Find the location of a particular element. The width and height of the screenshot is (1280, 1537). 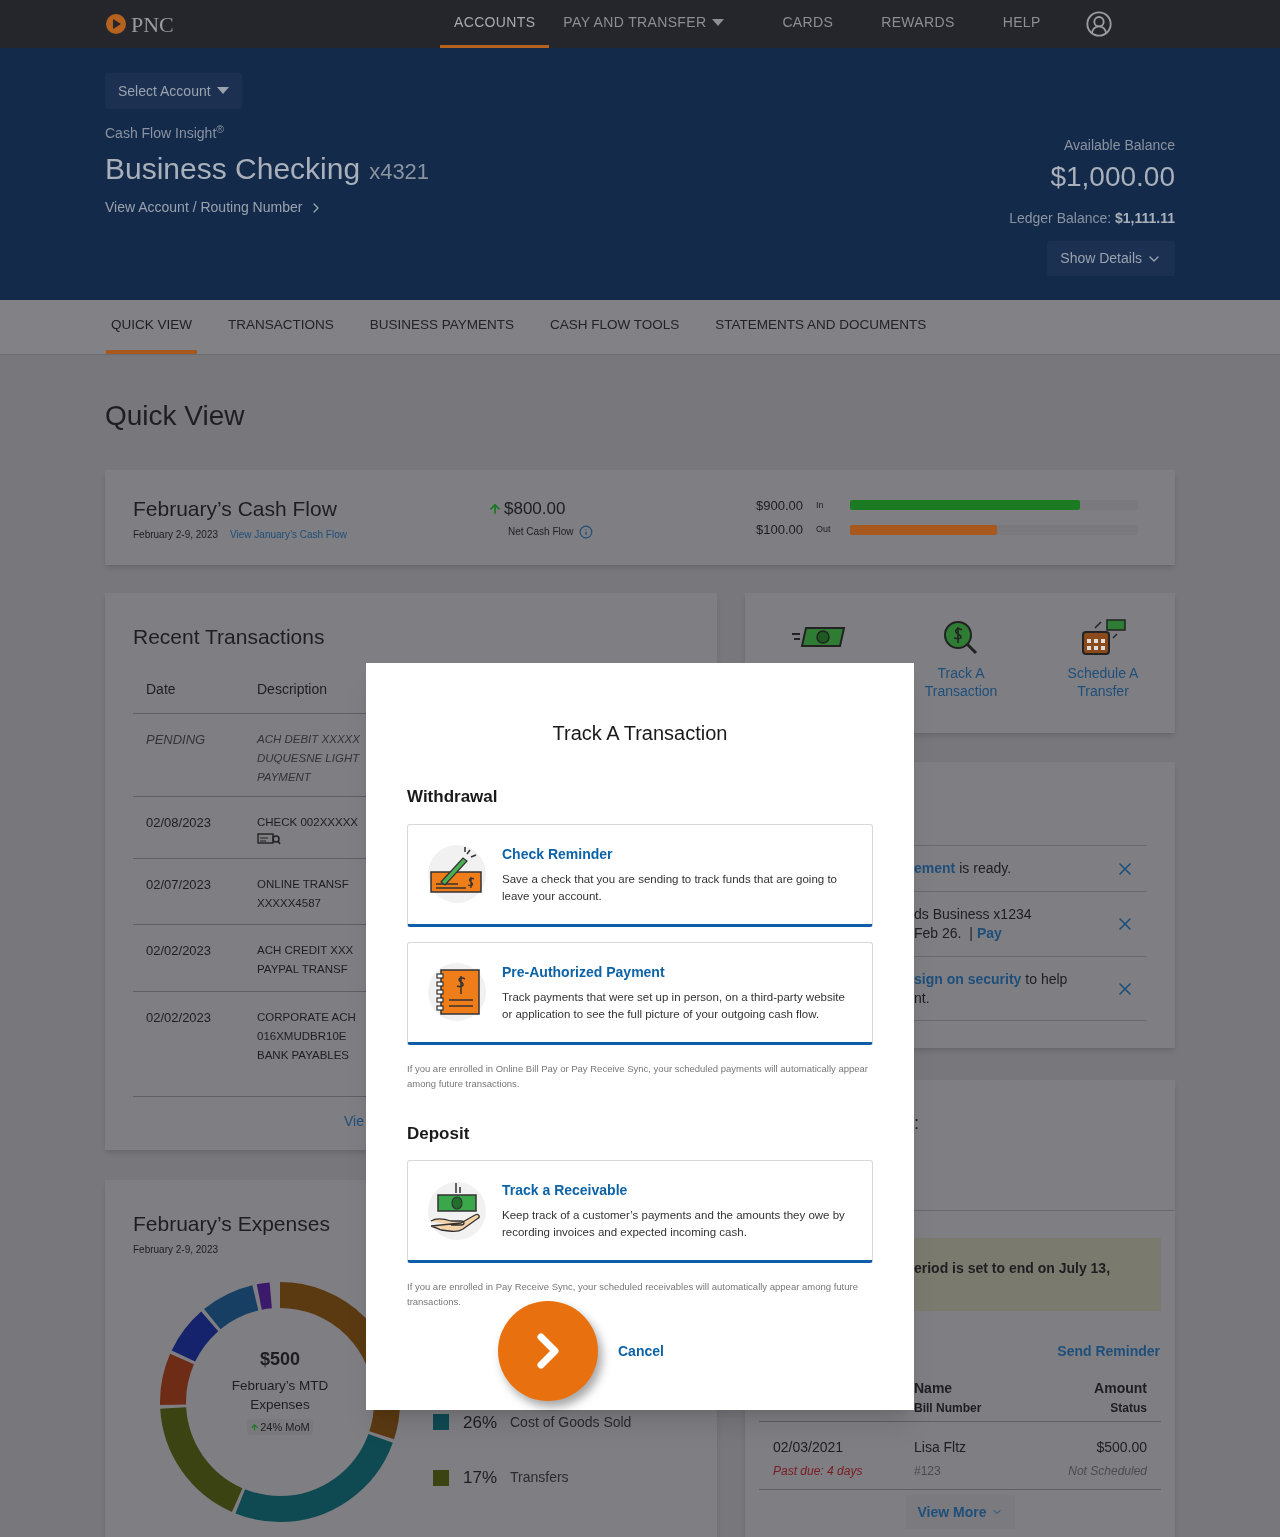

option-card: Check Reminder Save a check that you are sending to track funds that are going to leave your account. is located at coordinates (640, 875).